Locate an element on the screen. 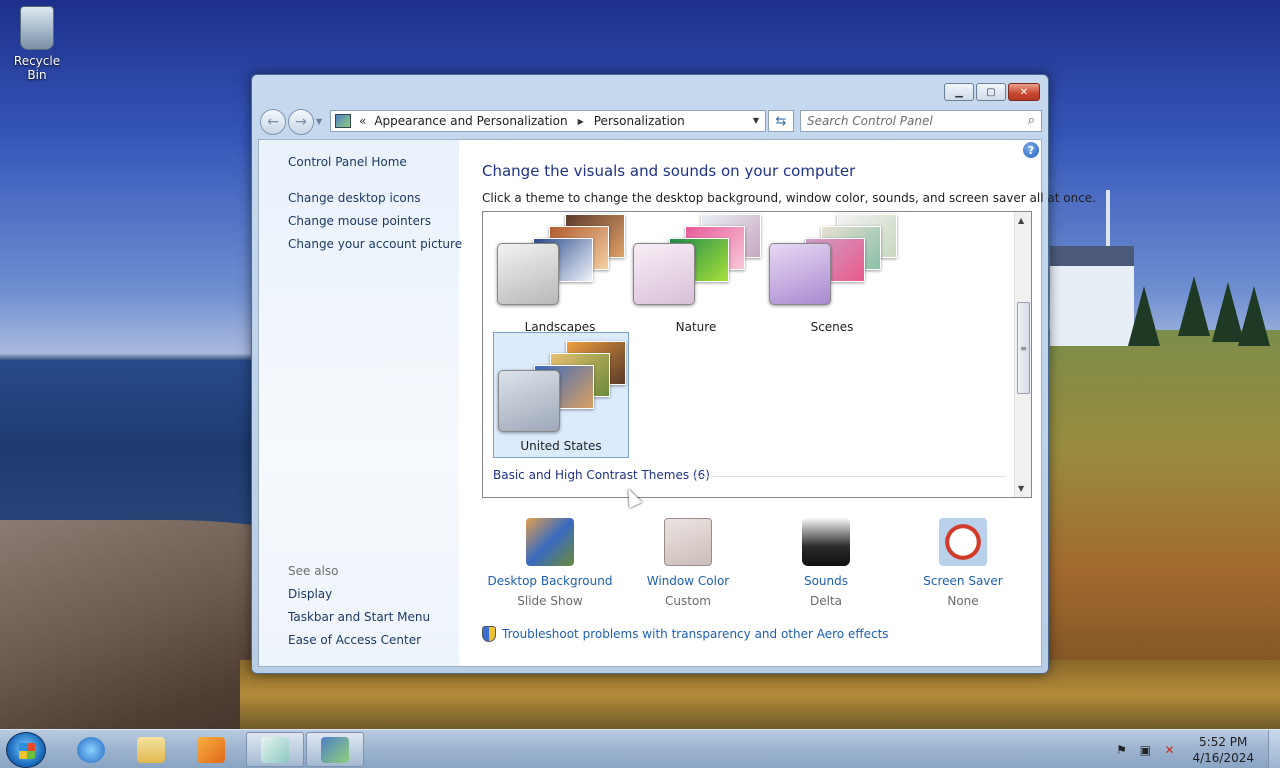  refresh-button: ⇆ is located at coordinates (781, 121).